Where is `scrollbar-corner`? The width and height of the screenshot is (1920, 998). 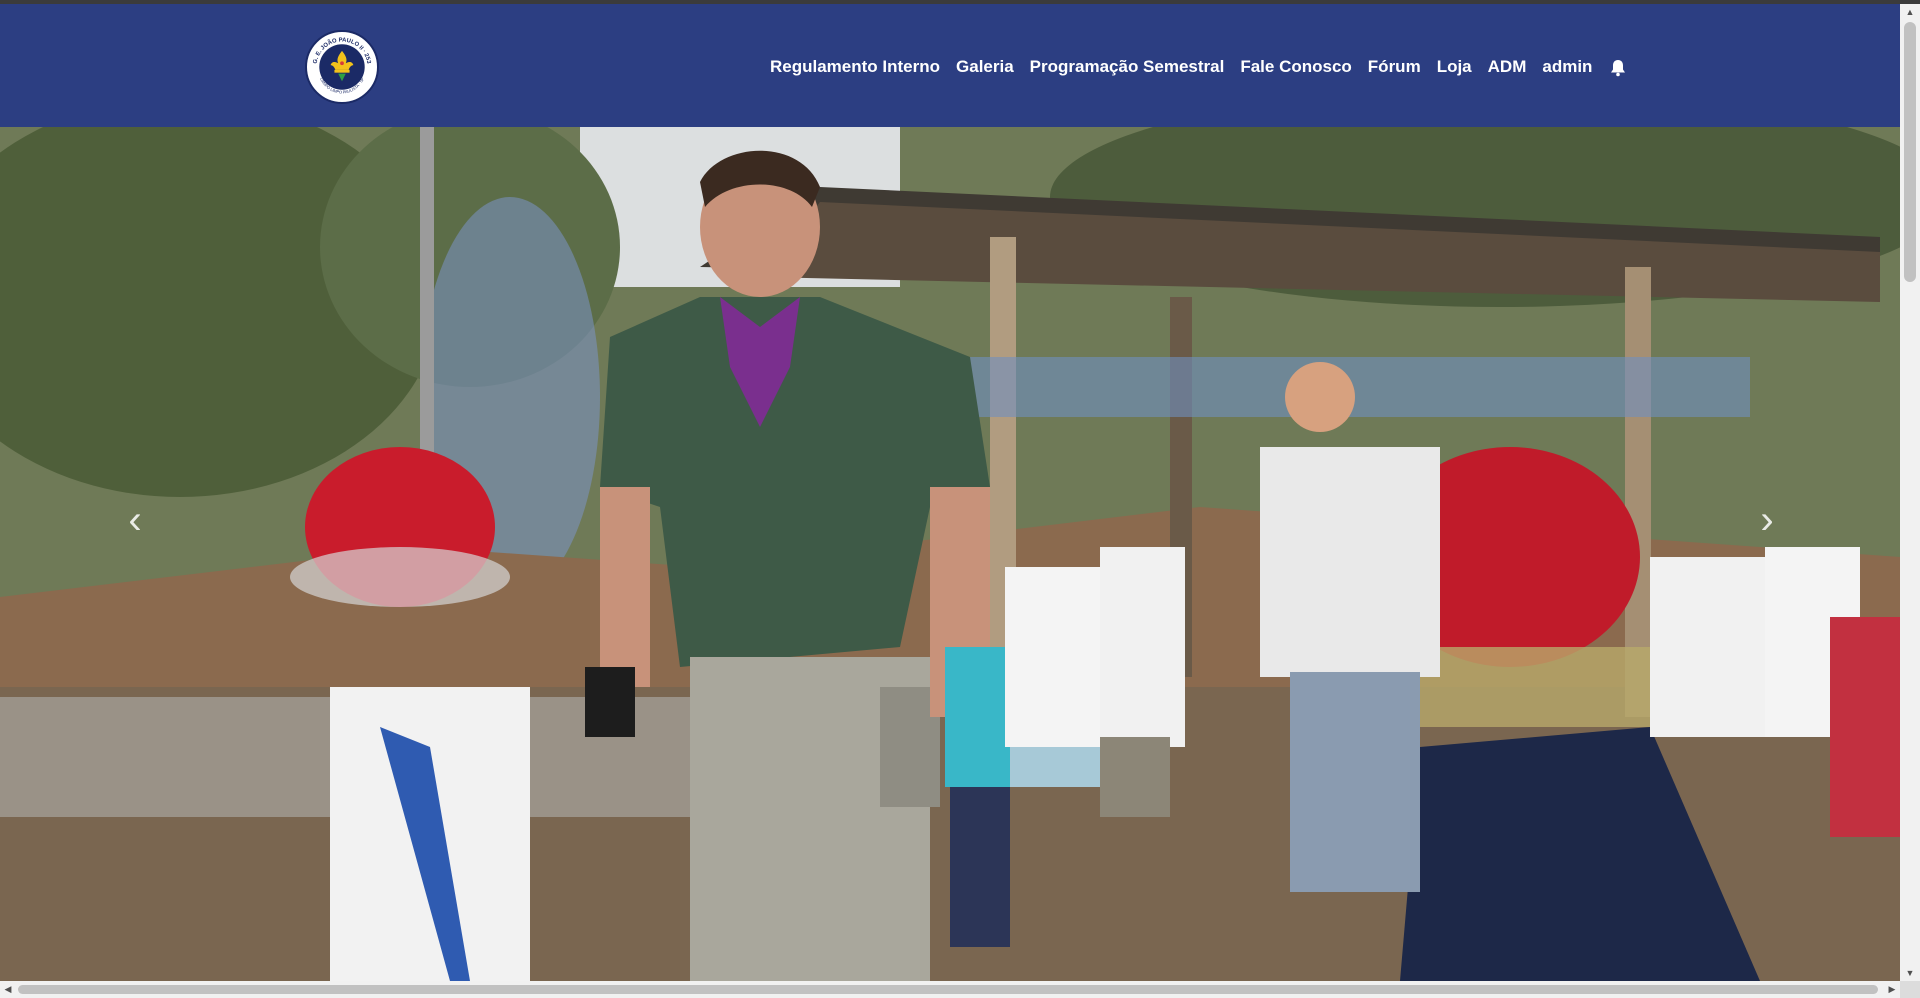 scrollbar-corner is located at coordinates (1910, 989).